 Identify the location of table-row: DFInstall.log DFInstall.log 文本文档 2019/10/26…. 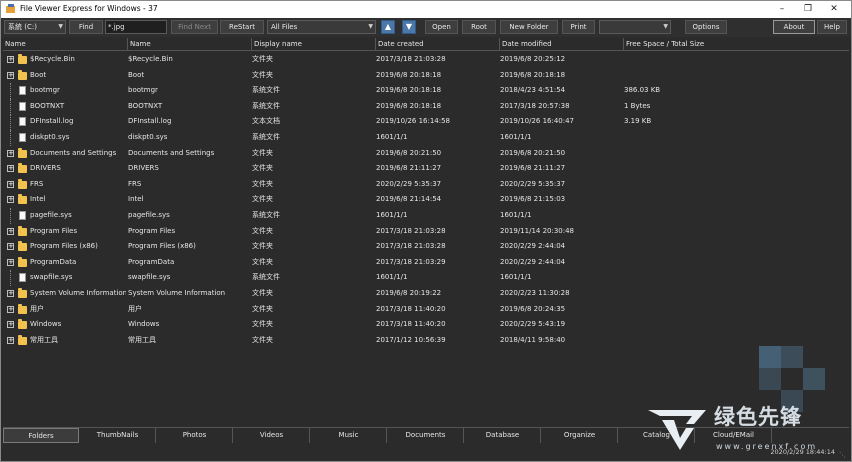
(426, 122).